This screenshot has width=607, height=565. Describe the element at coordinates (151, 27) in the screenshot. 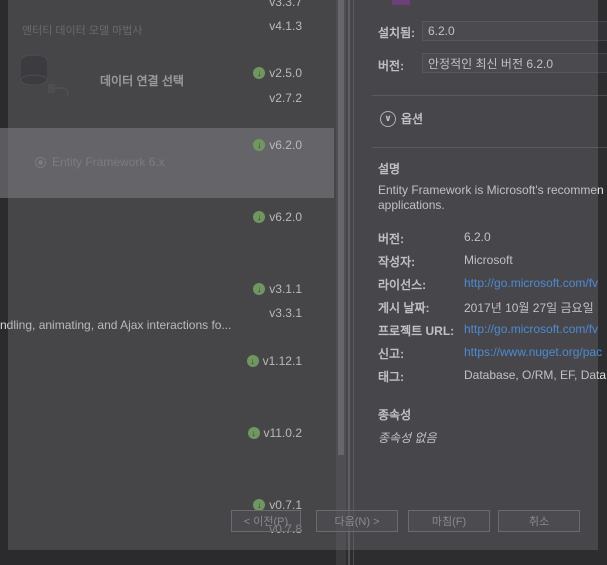

I see `package-version-row: v4.1.3` at that location.